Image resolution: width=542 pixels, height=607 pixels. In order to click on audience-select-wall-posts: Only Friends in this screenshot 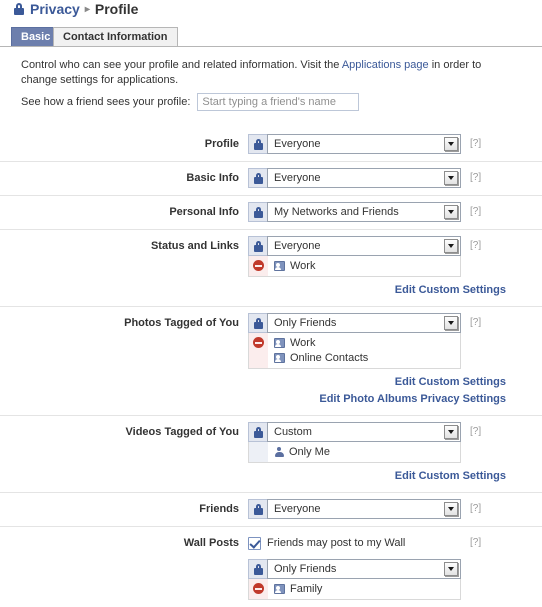, I will do `click(364, 569)`.